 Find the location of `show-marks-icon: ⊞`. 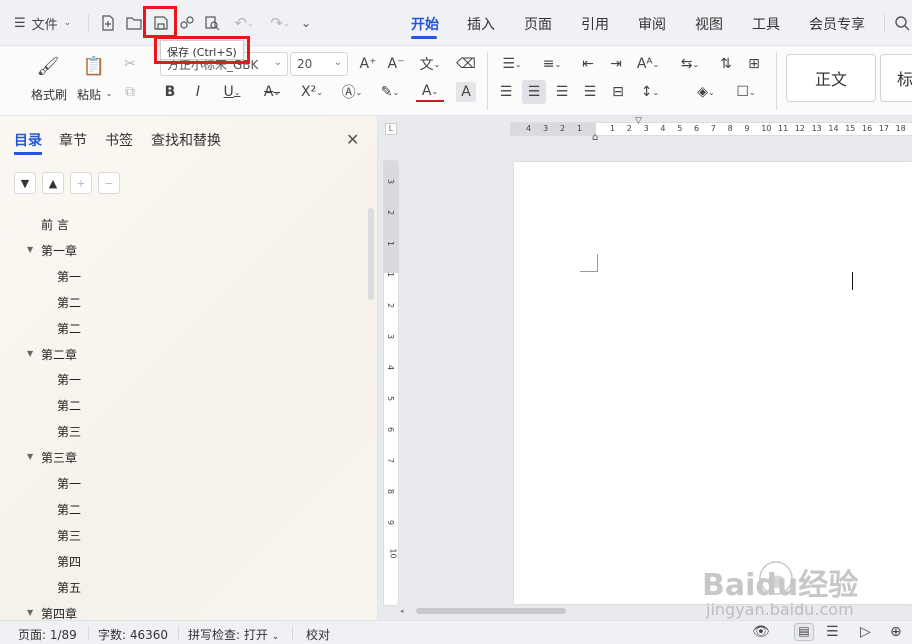

show-marks-icon: ⊞ is located at coordinates (754, 64).